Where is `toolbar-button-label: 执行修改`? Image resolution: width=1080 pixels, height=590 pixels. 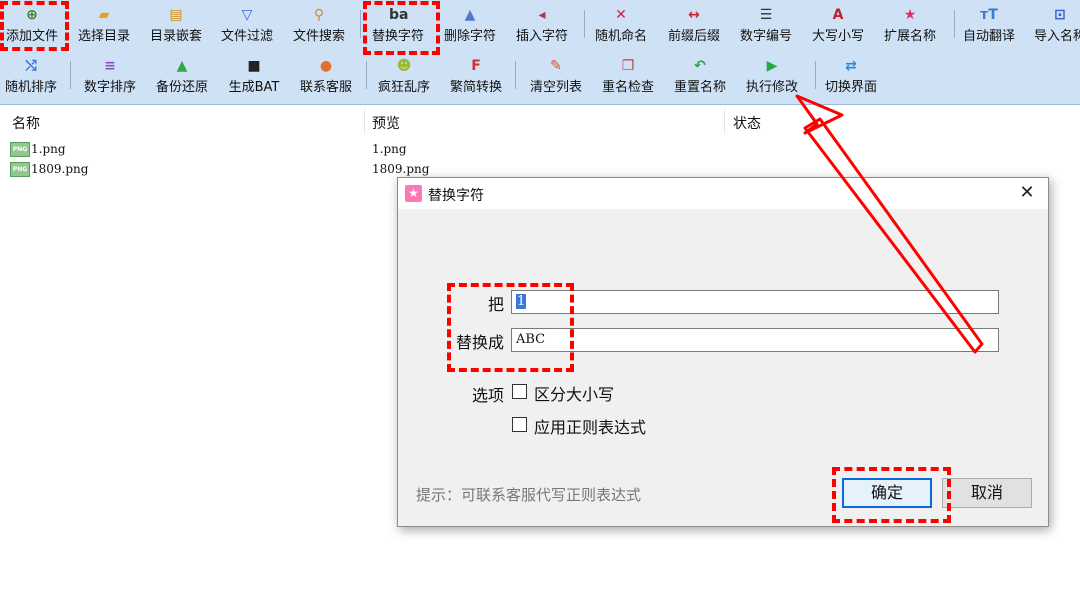
toolbar-button-label: 执行修改 is located at coordinates (771, 87).